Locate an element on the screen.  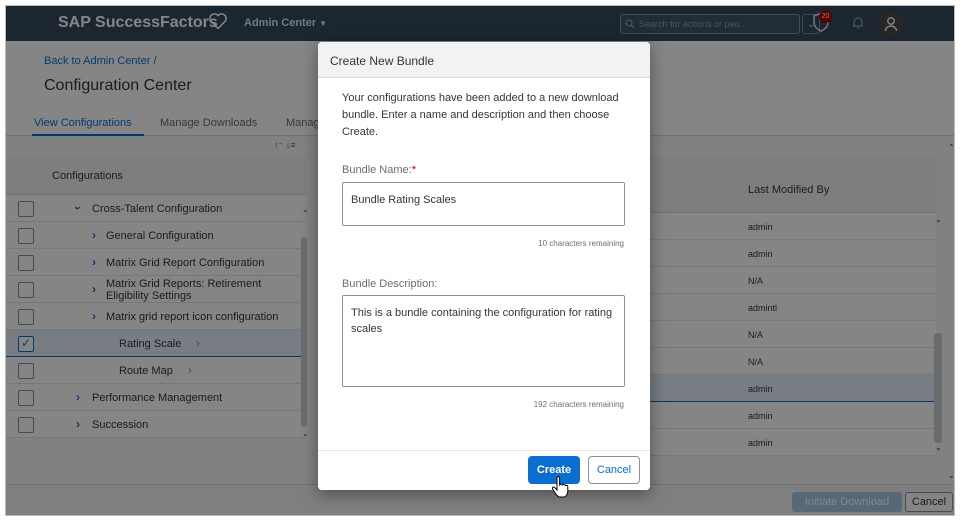
dialog-footer: Create Cancel is located at coordinates (484, 470).